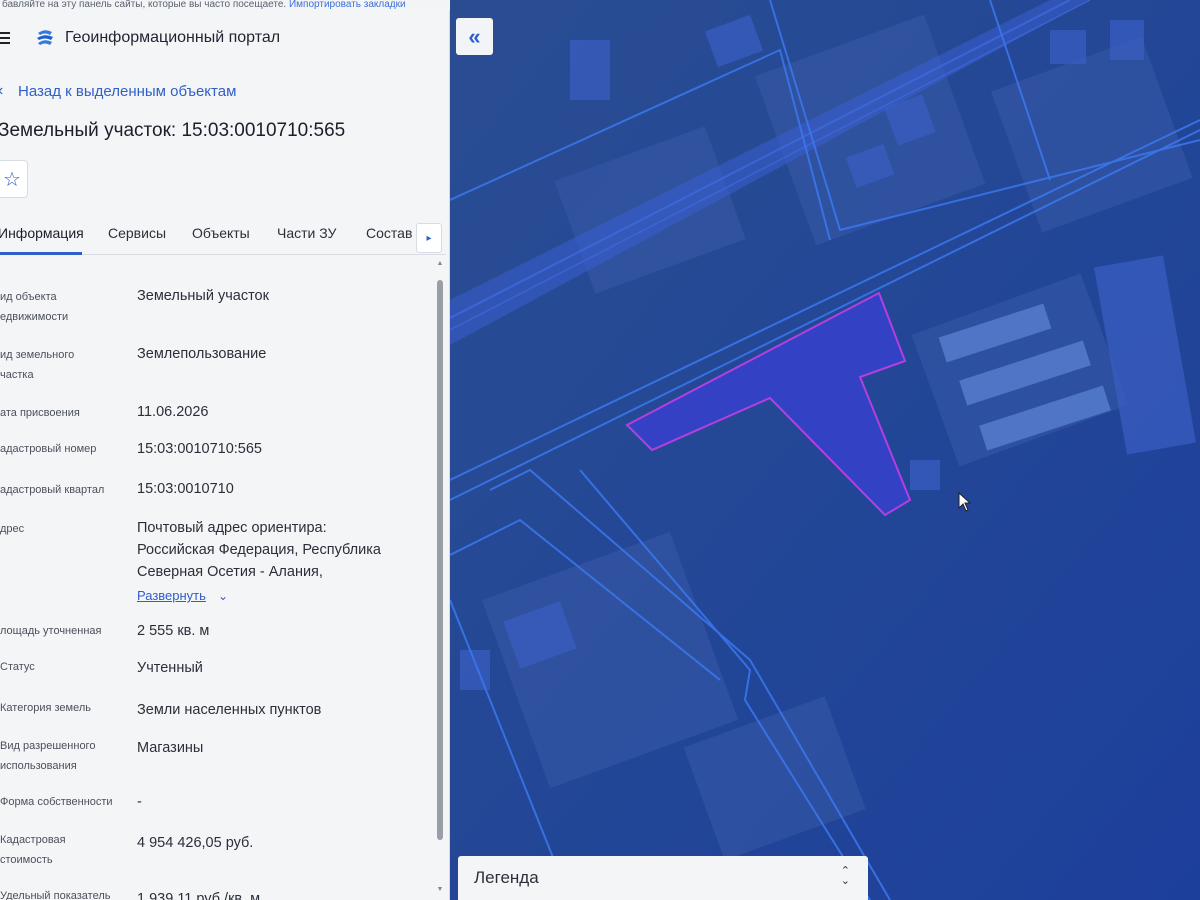  Describe the element at coordinates (34, 307) in the screenshot. I see `prop-label: ид объекта едвижимости` at that location.